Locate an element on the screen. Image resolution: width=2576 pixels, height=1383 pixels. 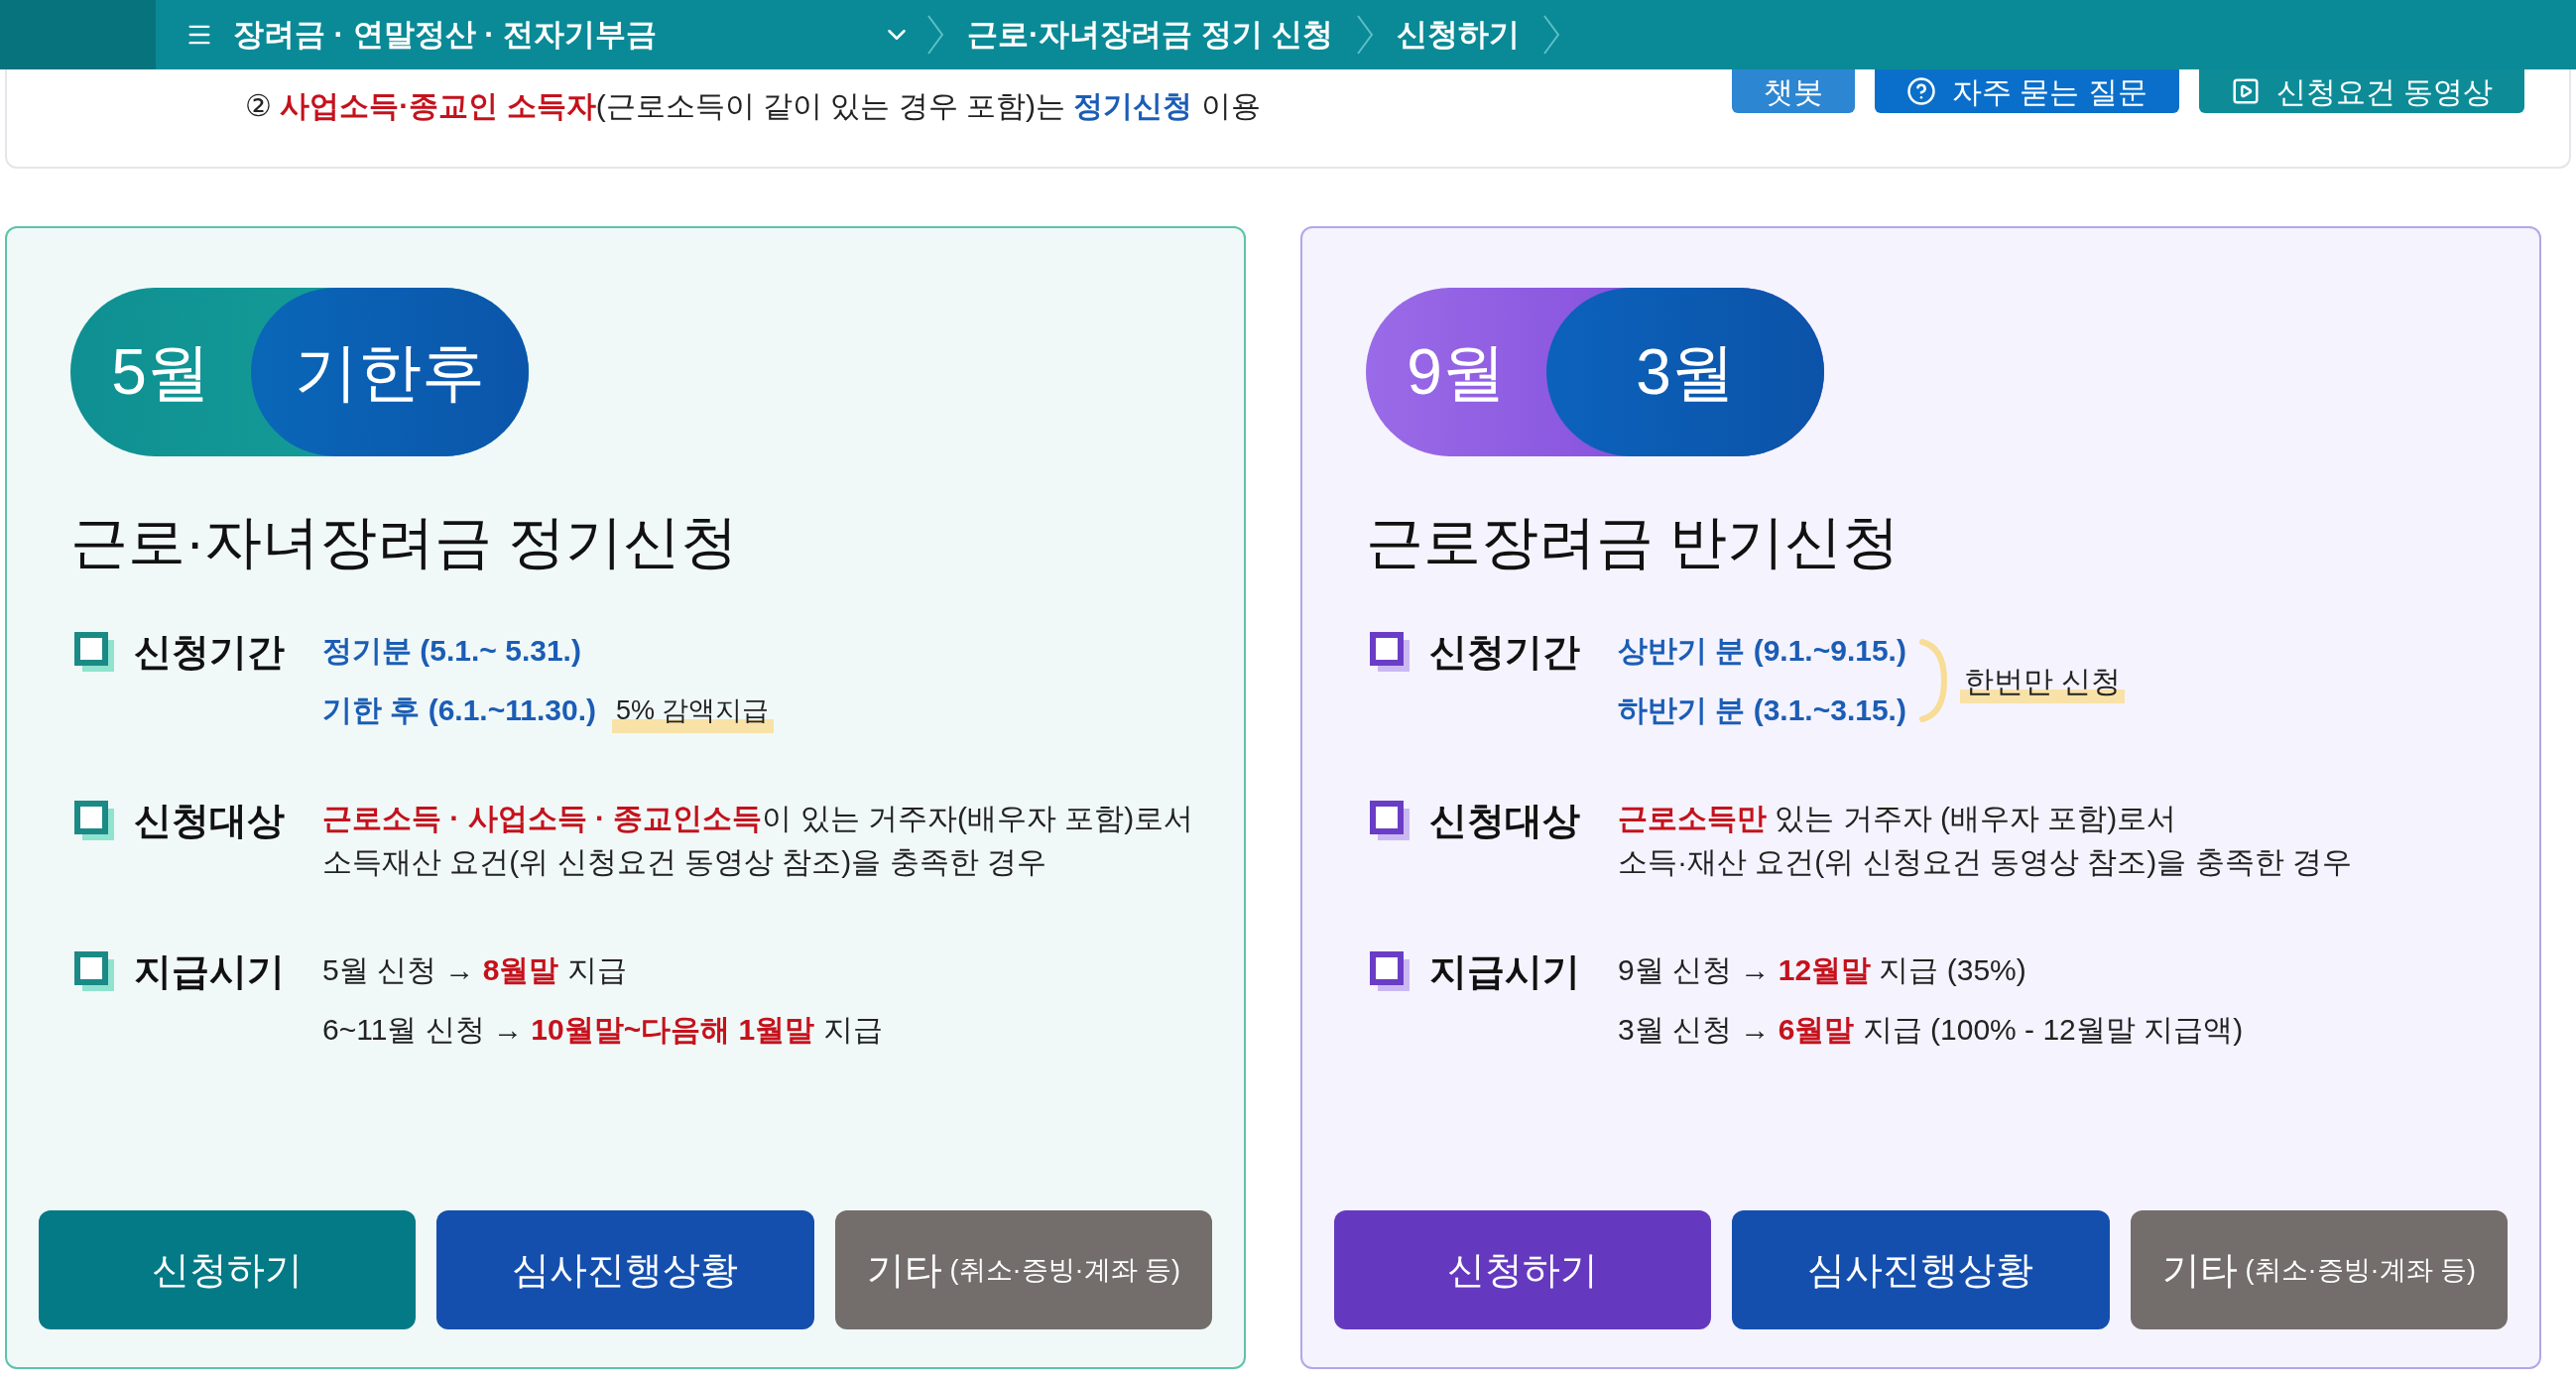
text-line: 6~11월 신청 → 10월말~다음해 1월말 지급 is located at coordinates (602, 1030).